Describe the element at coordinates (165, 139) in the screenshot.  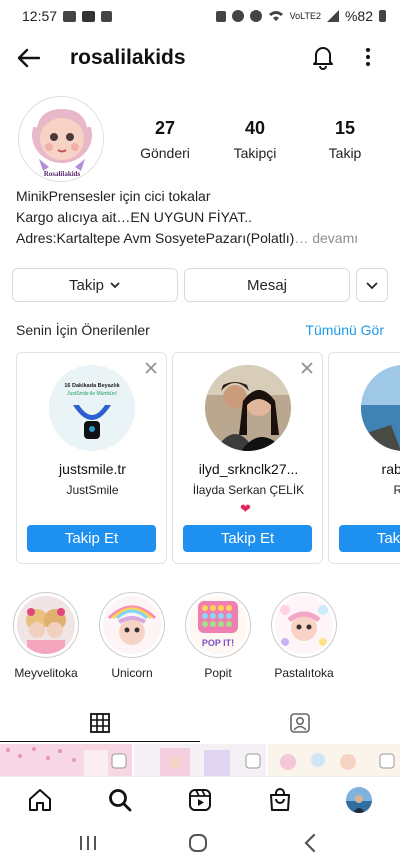
I see `posts-stat: 27 Gönderi` at that location.